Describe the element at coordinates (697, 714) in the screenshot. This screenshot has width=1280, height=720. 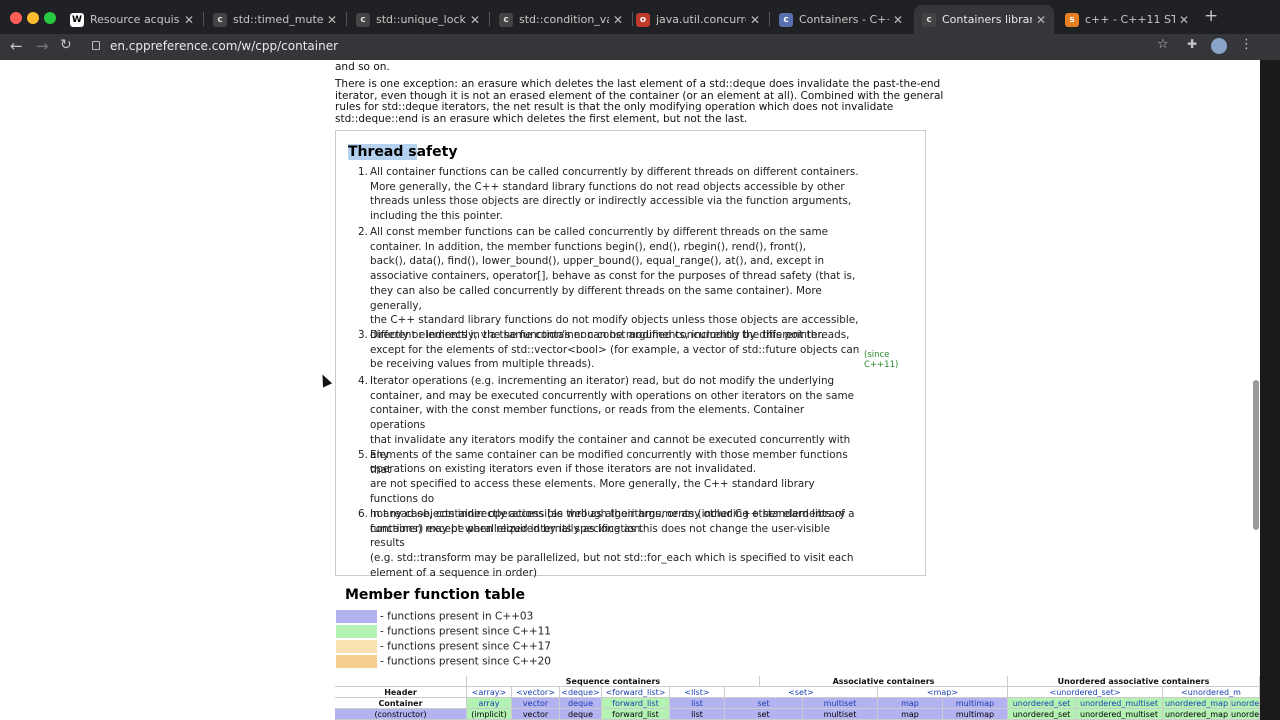
I see `table-data-cell: list` at that location.